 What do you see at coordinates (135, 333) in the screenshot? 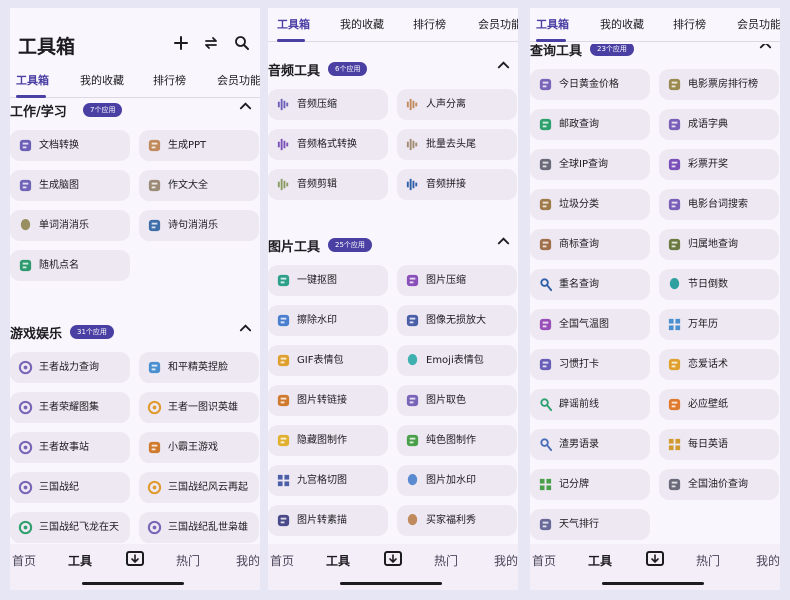
I see `section-header: 游戏娱乐 31个应用` at bounding box center [135, 333].